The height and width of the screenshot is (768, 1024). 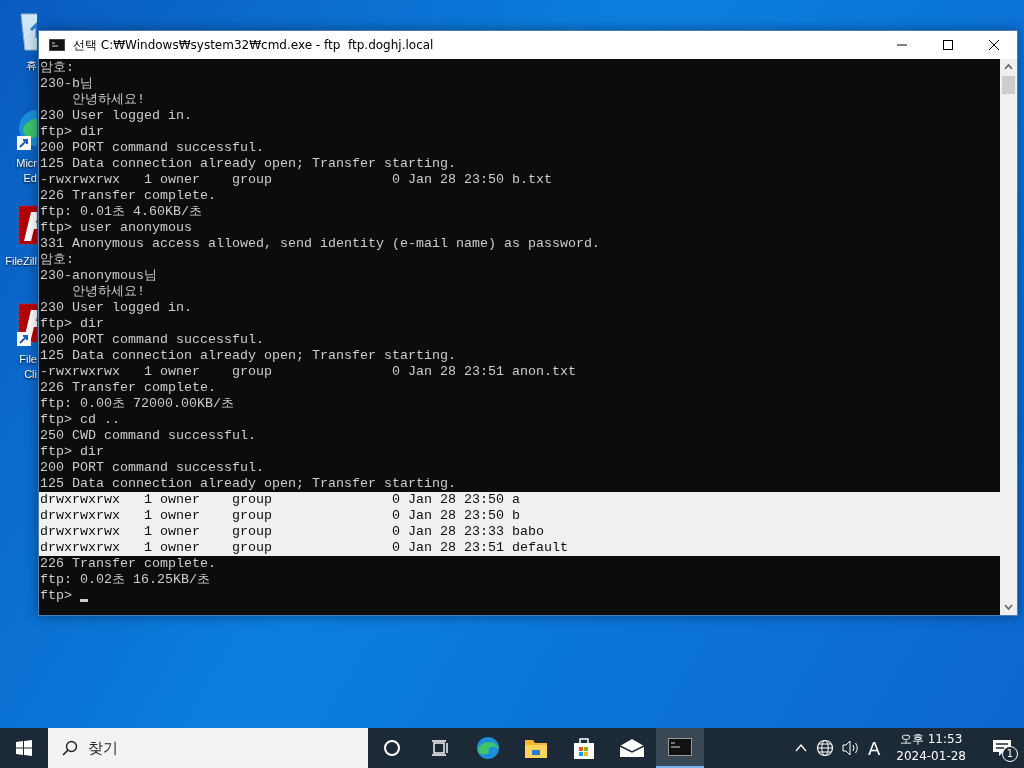 What do you see at coordinates (30, 178) in the screenshot?
I see `icon-label: Ed` at bounding box center [30, 178].